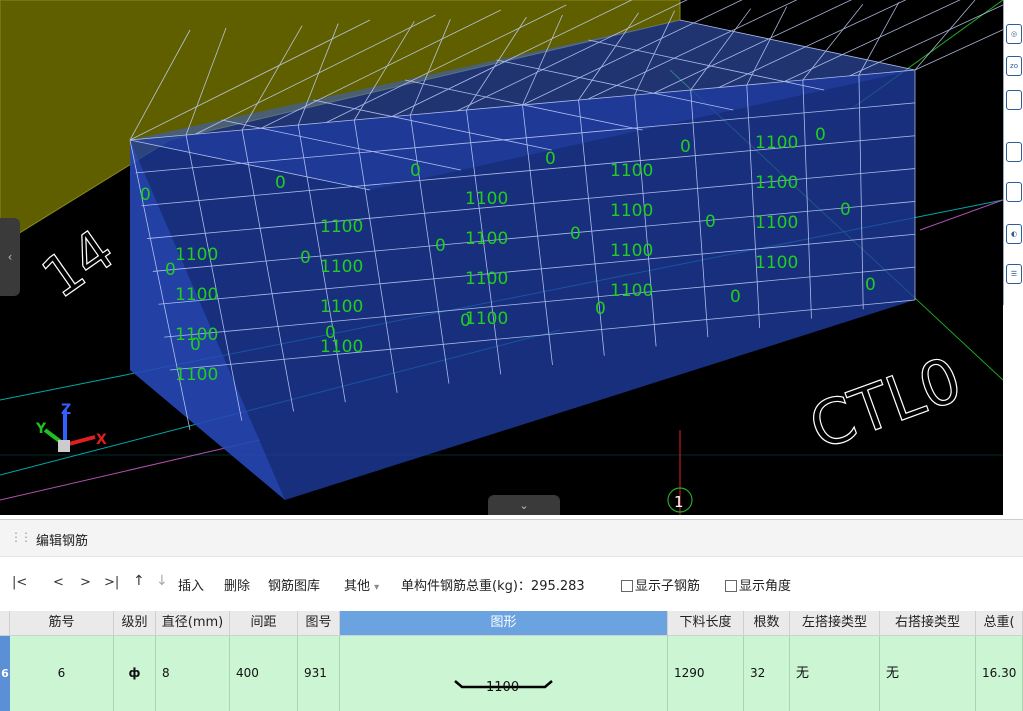 The height and width of the screenshot is (711, 1023). I want to click on column-header: 级别, so click(135, 623).